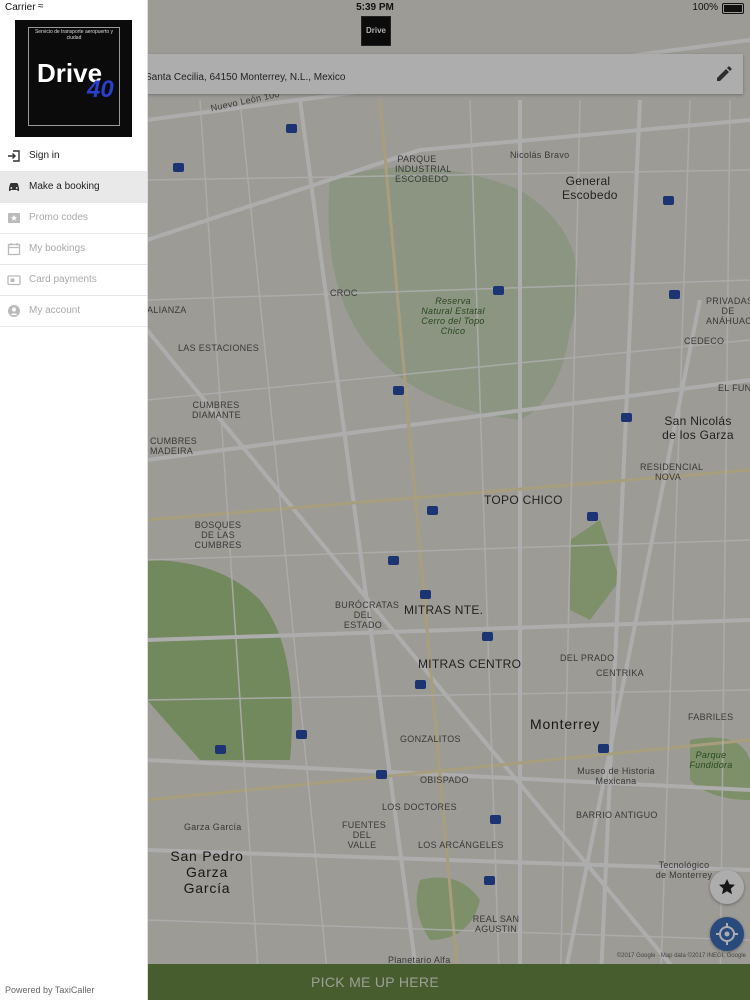 The height and width of the screenshot is (1000, 750). What do you see at coordinates (58, 217) in the screenshot?
I see `menu-item-label: Promo codes` at bounding box center [58, 217].